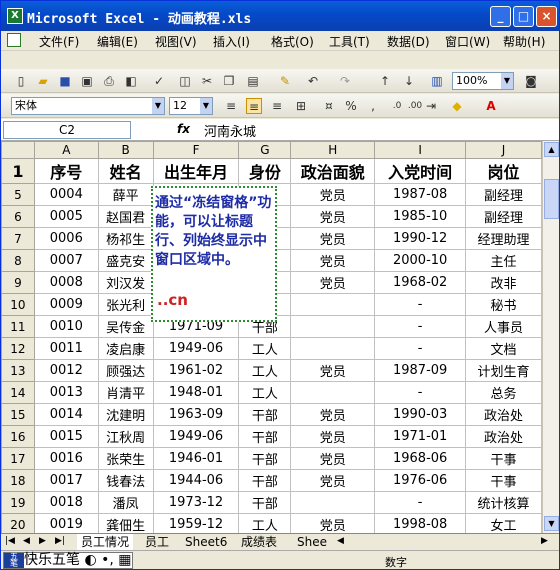 Image resolution: width=560 pixels, height=570 pixels. What do you see at coordinates (259, 542) in the screenshot?
I see `sheet-tab: 成绩表` at bounding box center [259, 542].